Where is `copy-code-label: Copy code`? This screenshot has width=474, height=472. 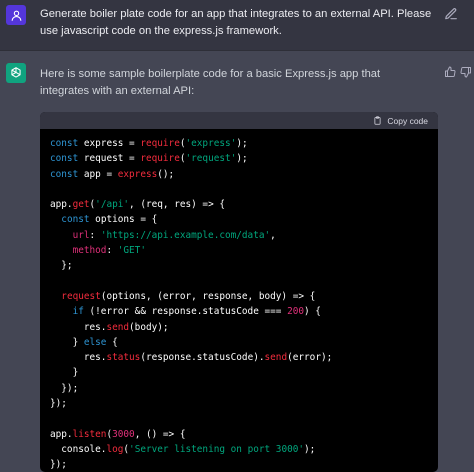 copy-code-label: Copy code is located at coordinates (407, 120).